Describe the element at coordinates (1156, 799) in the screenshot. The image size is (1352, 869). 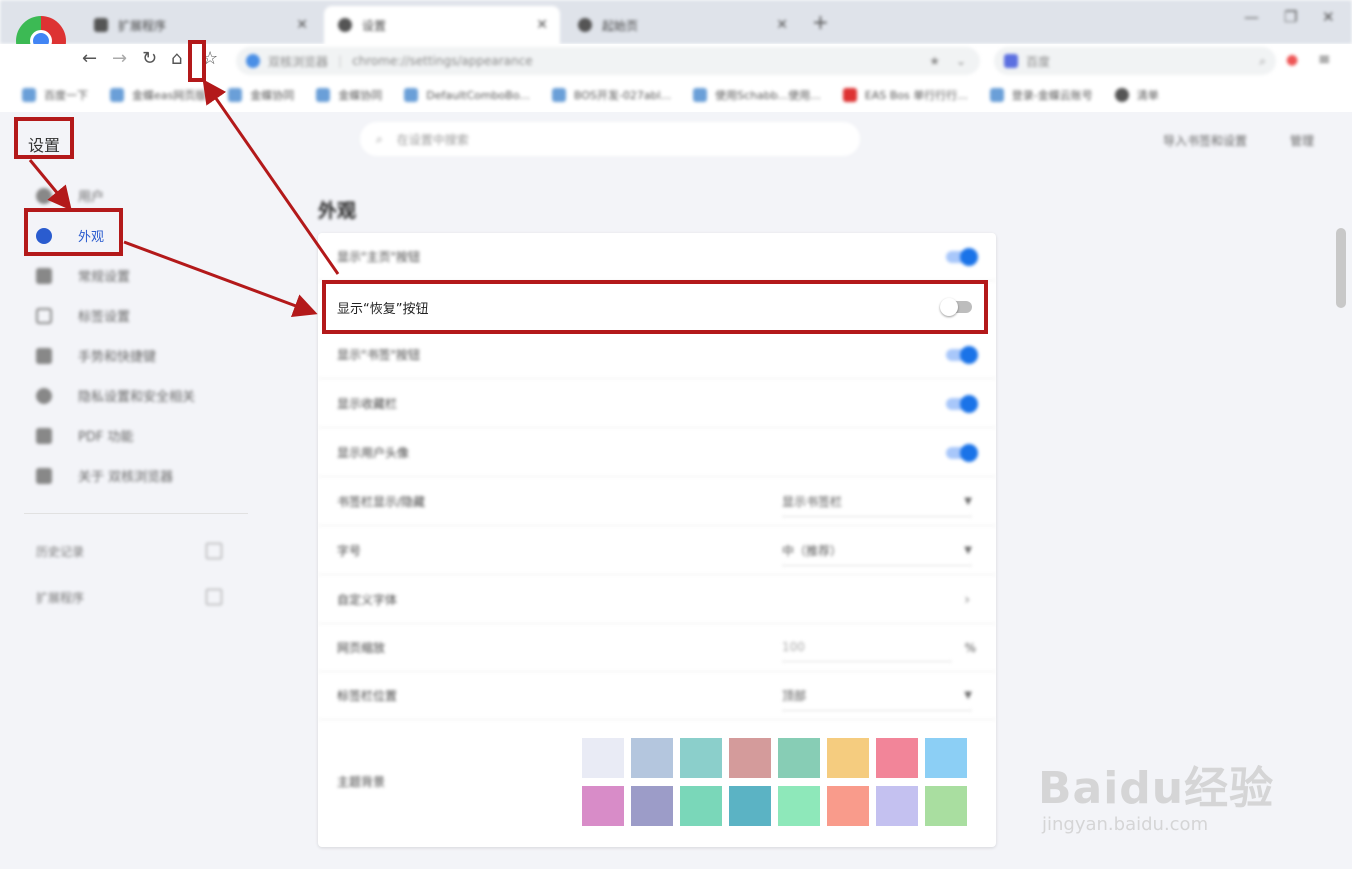
I see `watermark: Baidu经验 jingyan.baidu.com` at that location.